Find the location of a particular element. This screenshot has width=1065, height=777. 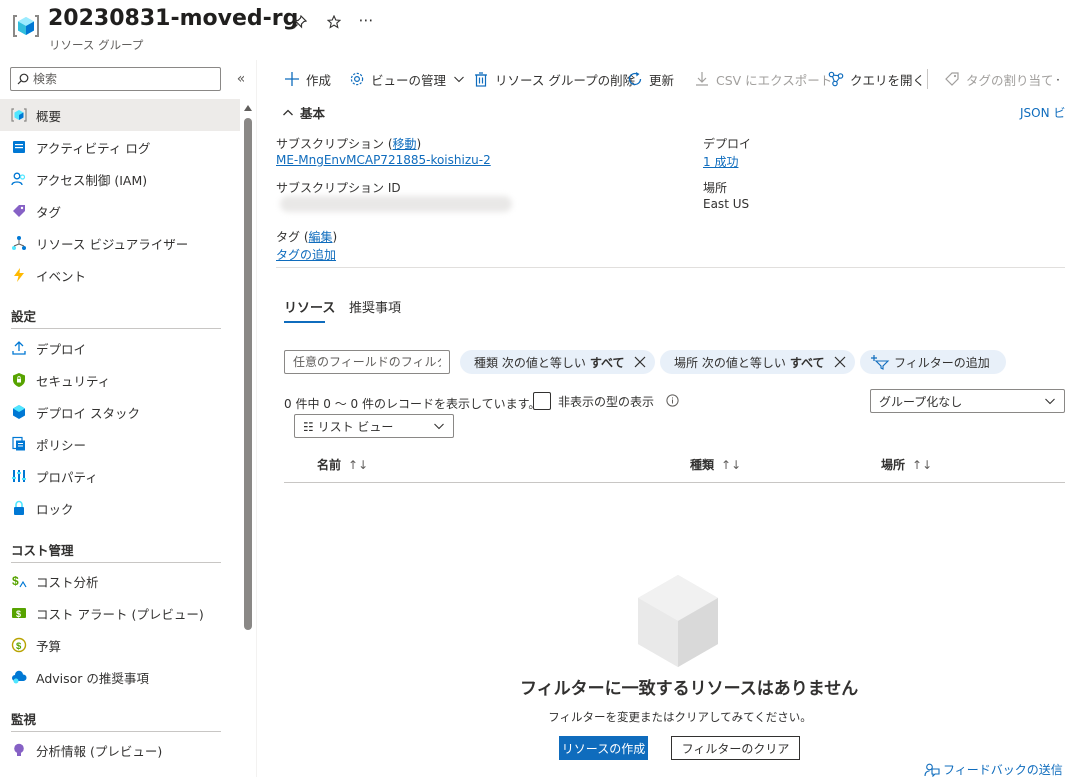

sidebar-item-deploy: デプロイ is located at coordinates (120, 348).